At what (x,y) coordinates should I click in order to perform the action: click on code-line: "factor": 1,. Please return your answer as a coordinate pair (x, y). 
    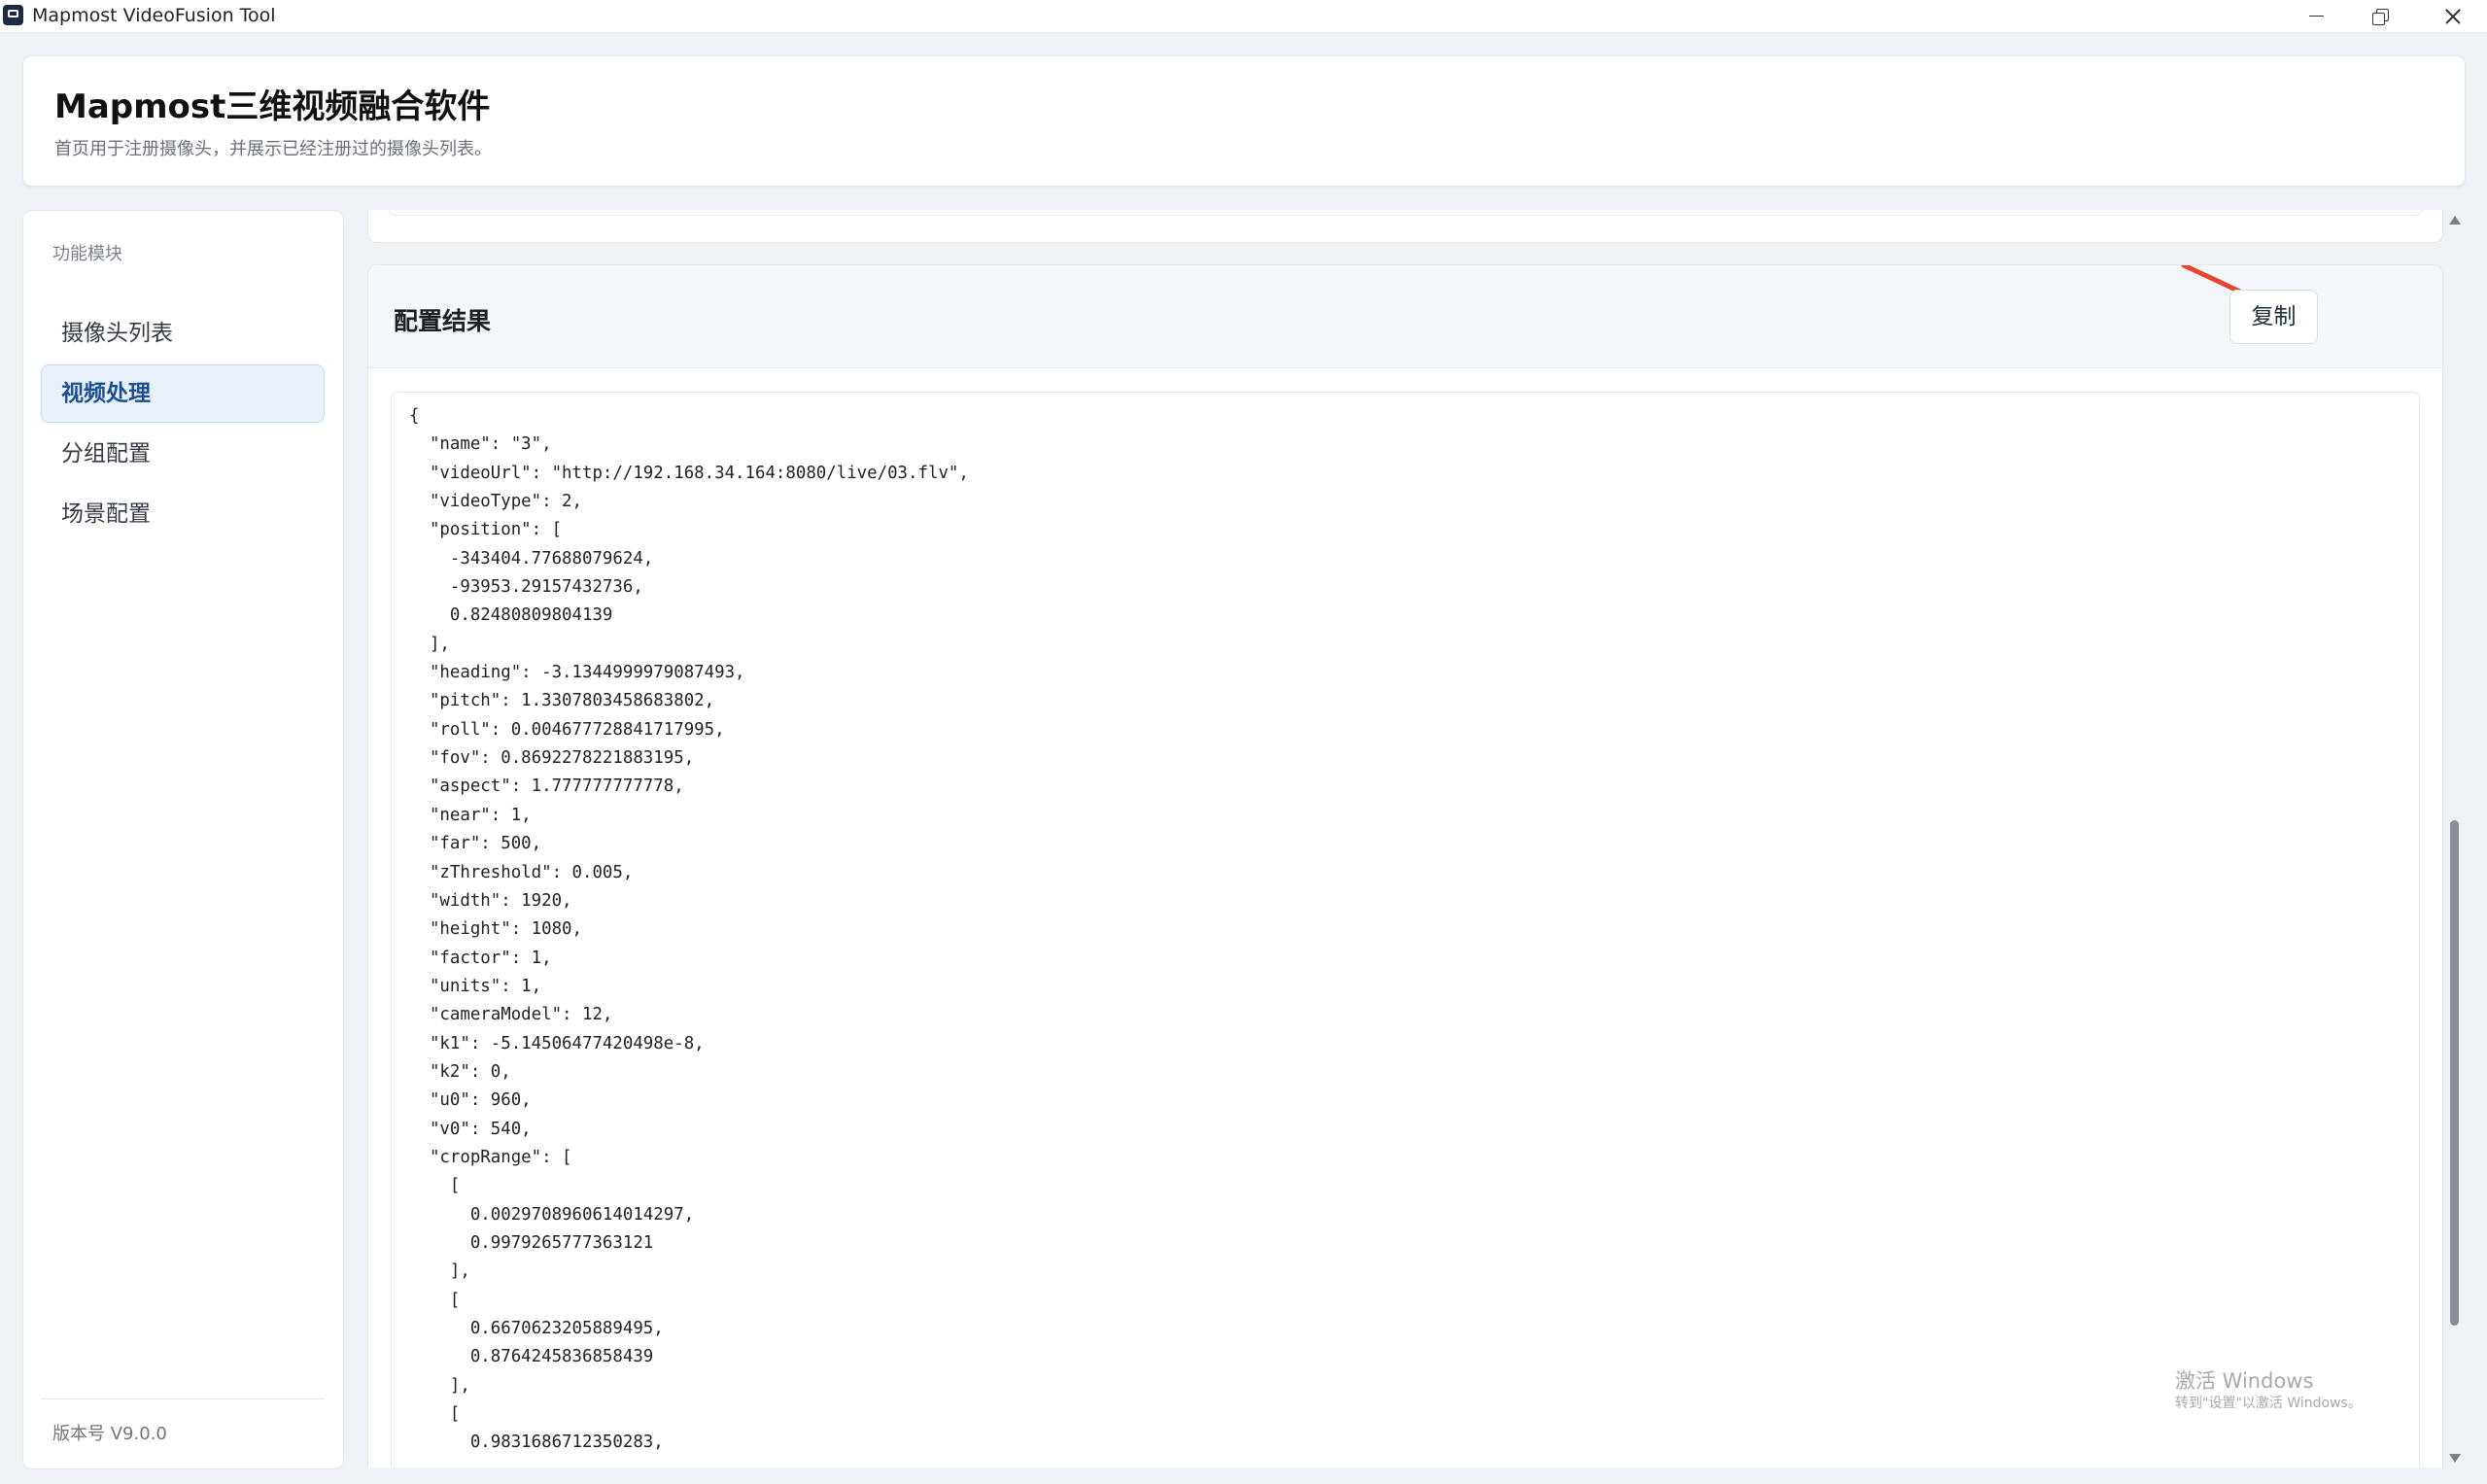
    Looking at the image, I should click on (480, 958).